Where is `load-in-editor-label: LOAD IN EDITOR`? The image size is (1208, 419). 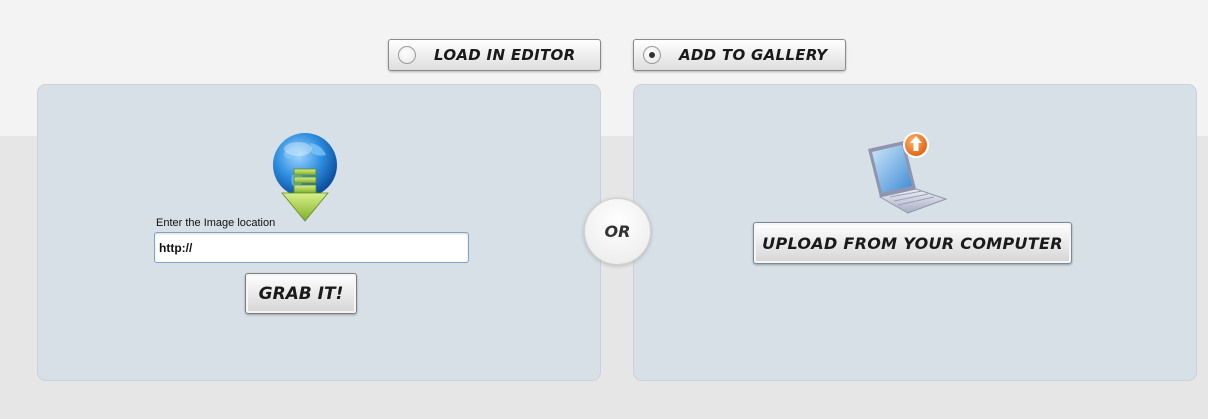
load-in-editor-label: LOAD IN EDITOR is located at coordinates (505, 55).